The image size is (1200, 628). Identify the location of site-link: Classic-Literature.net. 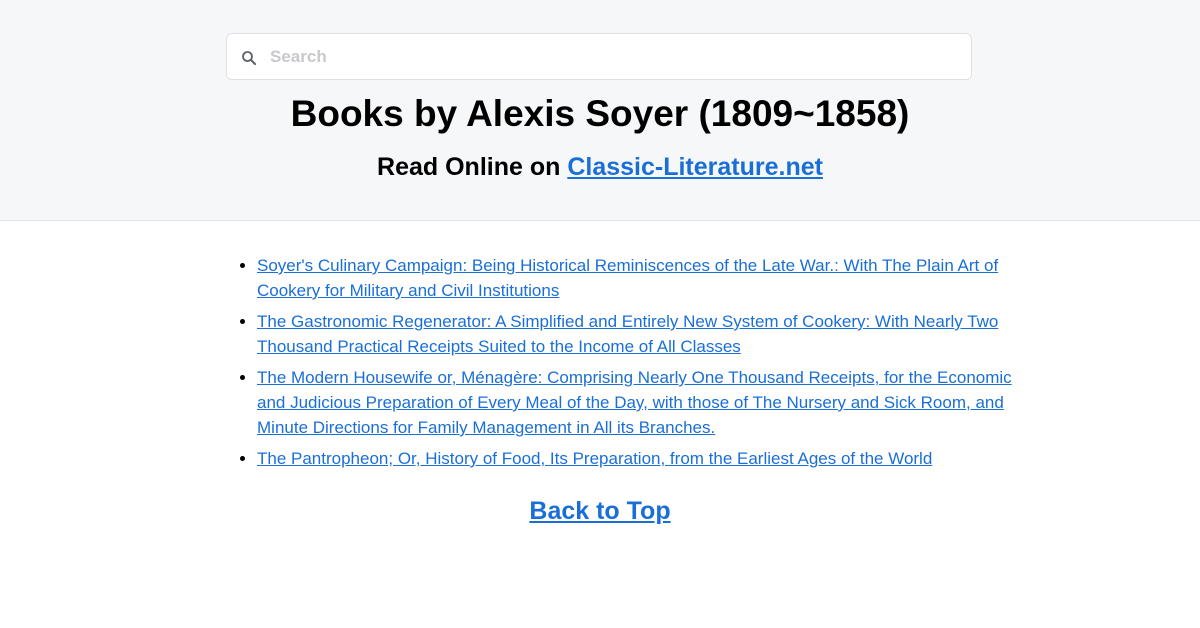
(695, 167).